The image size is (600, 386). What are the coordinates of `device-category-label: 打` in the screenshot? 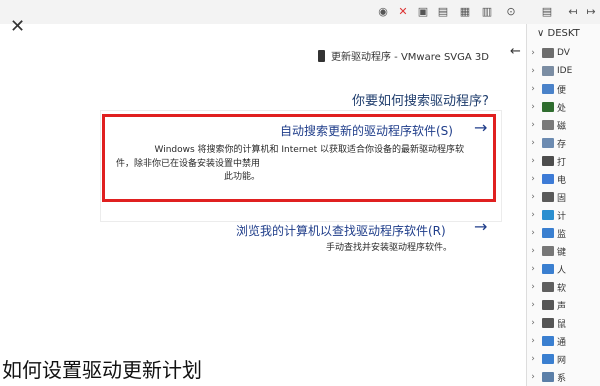 It's located at (562, 162).